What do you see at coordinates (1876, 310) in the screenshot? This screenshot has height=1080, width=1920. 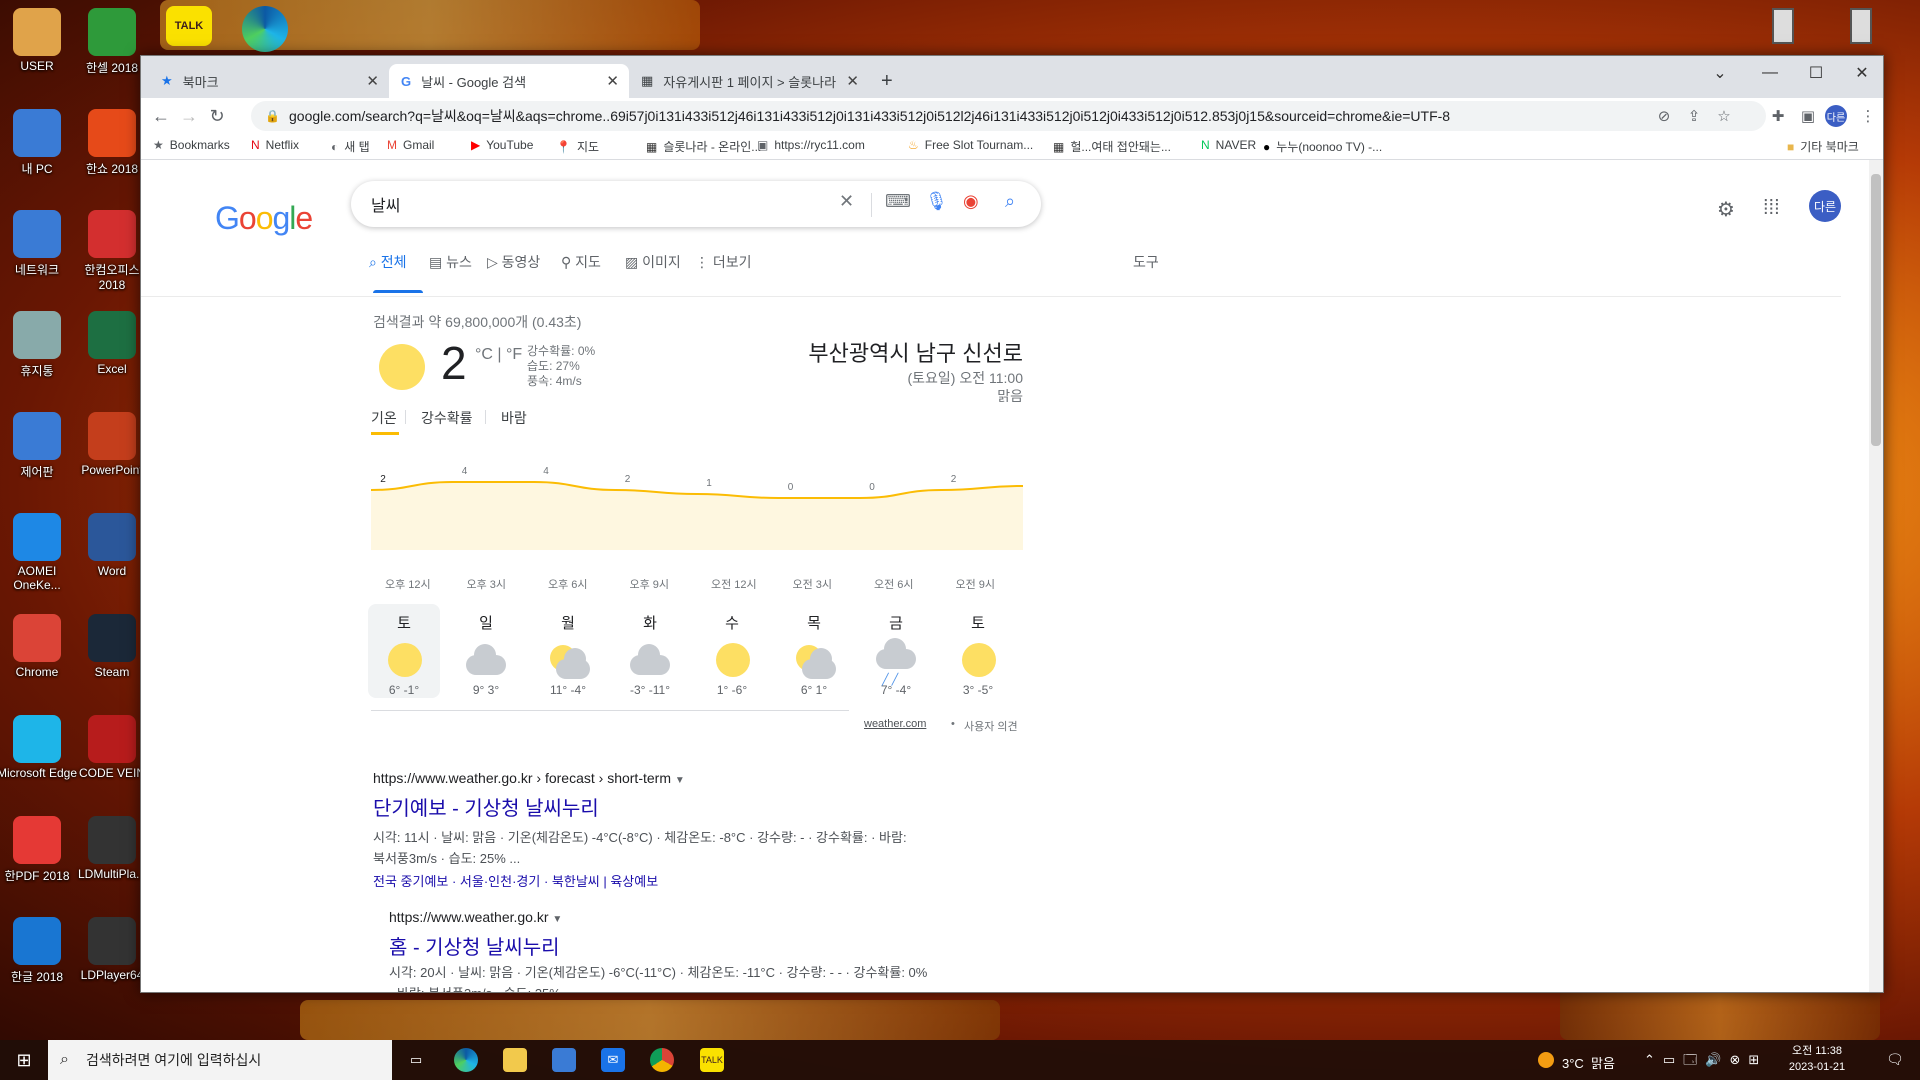 I see `scrollbar-thumb` at bounding box center [1876, 310].